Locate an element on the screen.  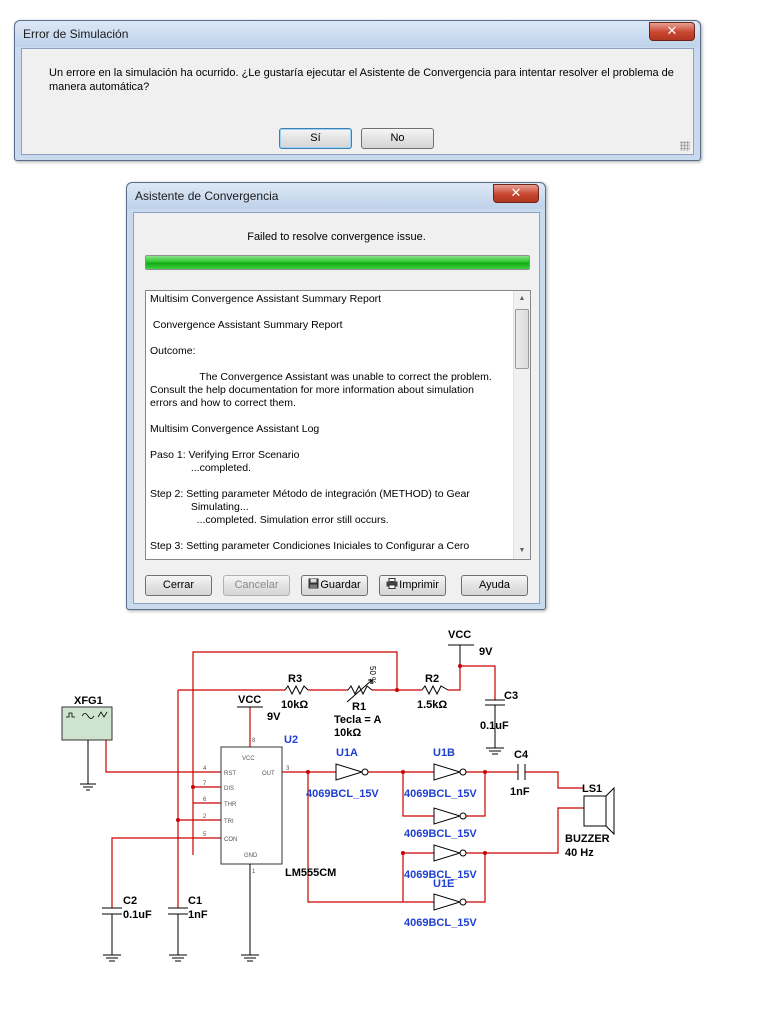
report-scrollbar: ▲ ▼ is located at coordinates (521, 425).